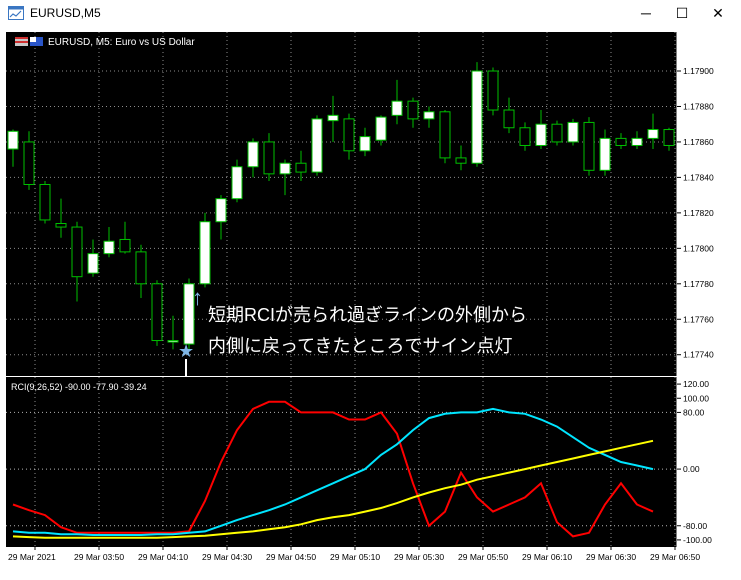 This screenshot has width=741, height=580. I want to click on maximize-button: ☐, so click(682, 13).